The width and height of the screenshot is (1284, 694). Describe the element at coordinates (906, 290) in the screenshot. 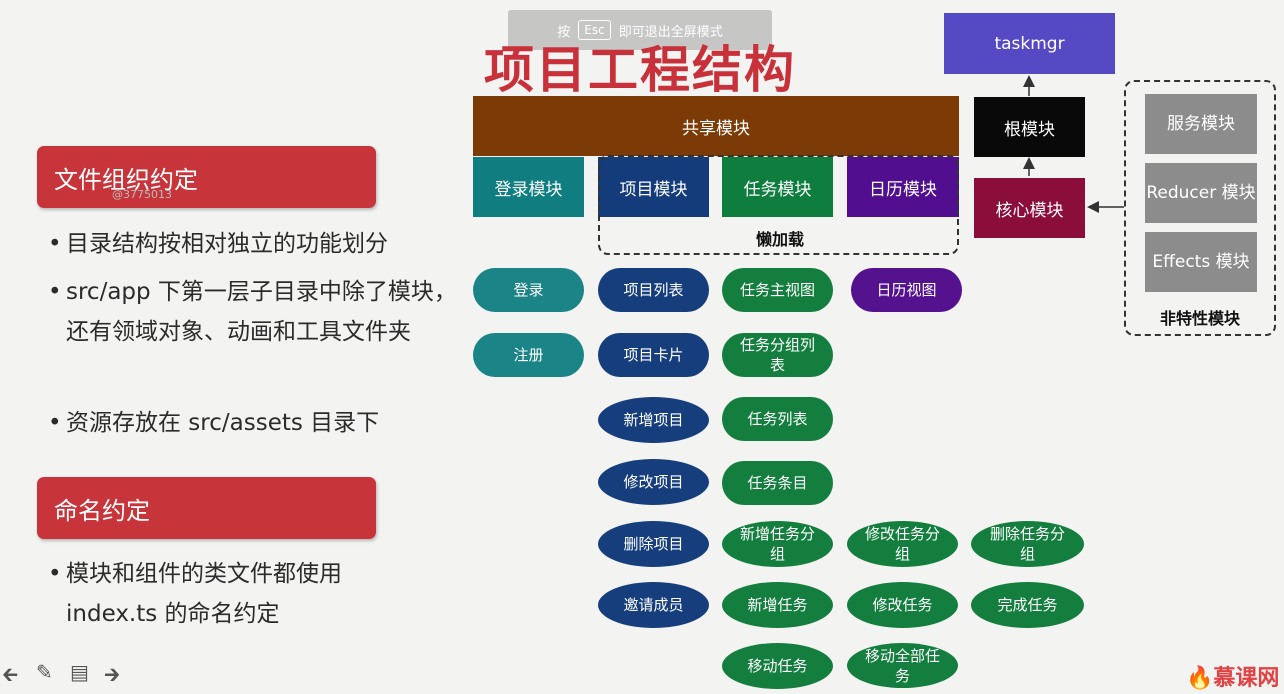

I see `calendar-view-component: 日历视图` at that location.